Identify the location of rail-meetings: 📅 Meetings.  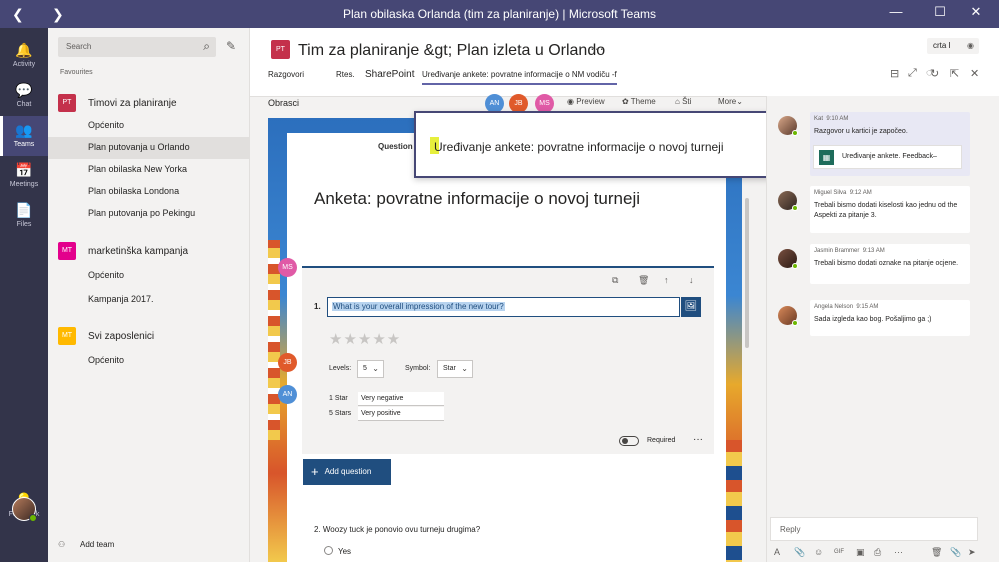
(24, 176).